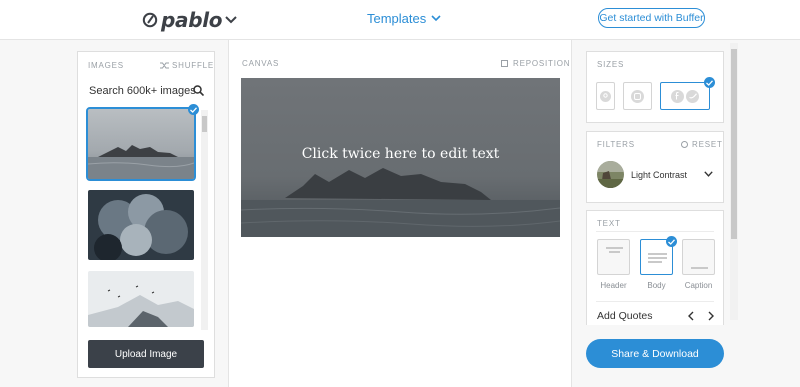 The image size is (800, 387). What do you see at coordinates (397, 18) in the screenshot?
I see `templates-label: Templates` at bounding box center [397, 18].